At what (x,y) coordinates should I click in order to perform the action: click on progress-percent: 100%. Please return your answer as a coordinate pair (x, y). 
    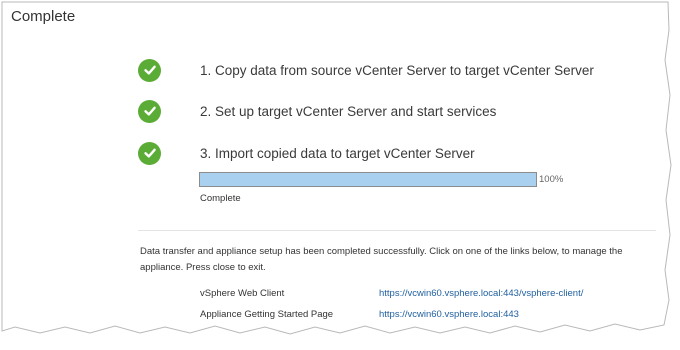
    Looking at the image, I should click on (551, 179).